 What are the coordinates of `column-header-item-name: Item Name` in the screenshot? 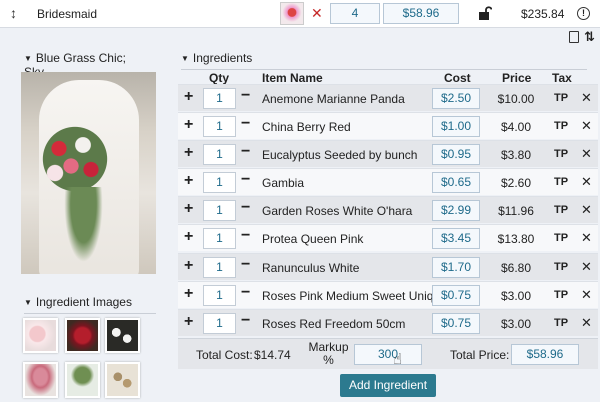 It's located at (292, 78).